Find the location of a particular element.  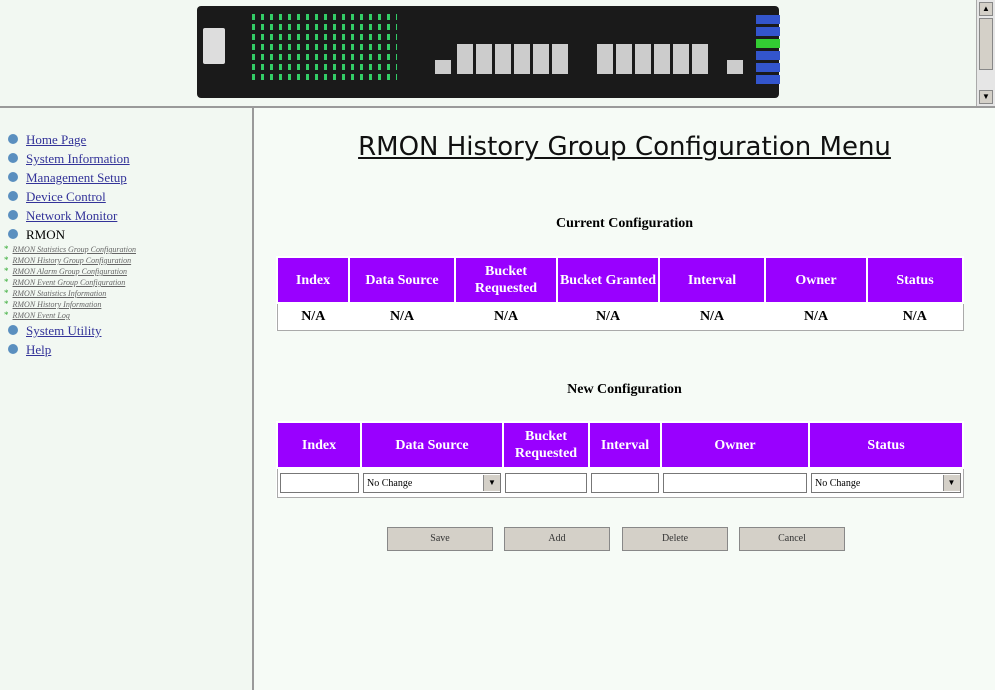

nav-sub-link: RMON Statistics Information is located at coordinates (60, 293).